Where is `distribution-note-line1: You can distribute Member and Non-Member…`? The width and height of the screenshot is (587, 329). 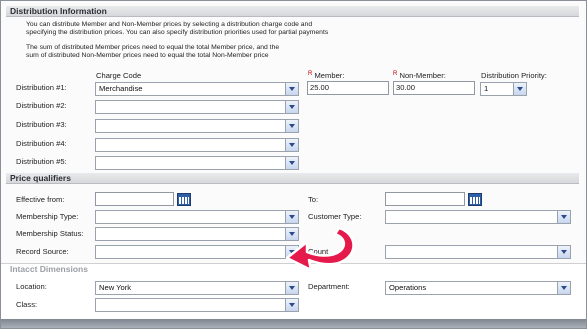
distribution-note-line1: You can distribute Member and Non-Member… is located at coordinates (169, 24).